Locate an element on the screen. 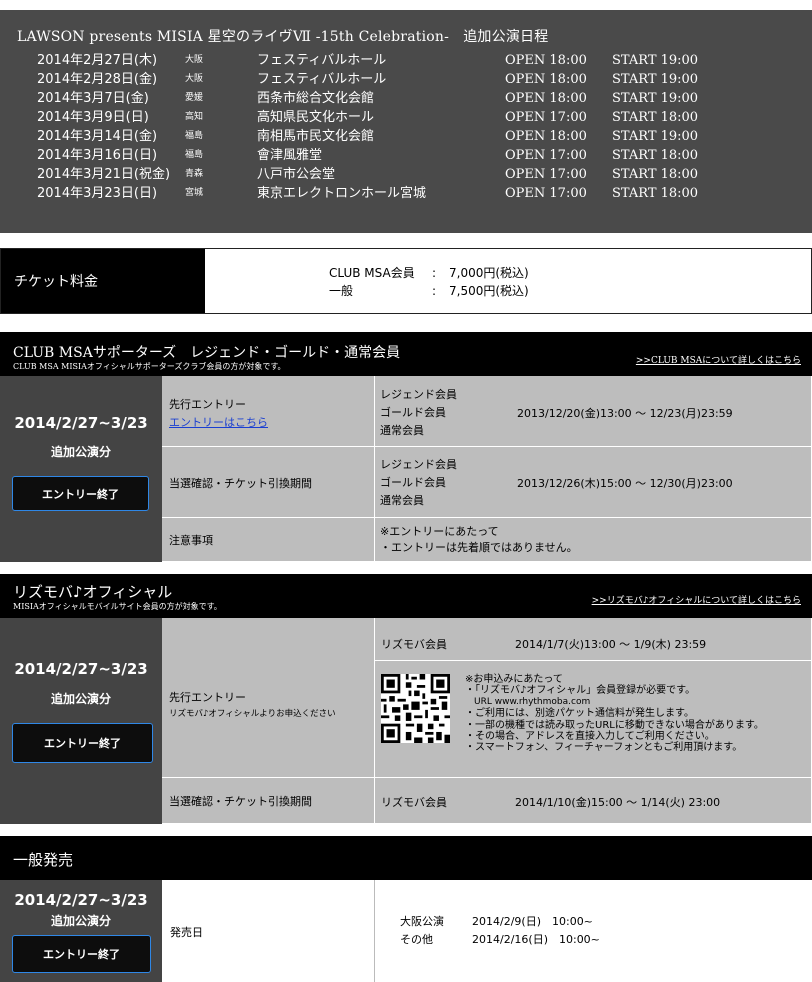 The image size is (812, 982). pre-entry-label-cell: 先行エントリー エントリーはこちら is located at coordinates (268, 411).